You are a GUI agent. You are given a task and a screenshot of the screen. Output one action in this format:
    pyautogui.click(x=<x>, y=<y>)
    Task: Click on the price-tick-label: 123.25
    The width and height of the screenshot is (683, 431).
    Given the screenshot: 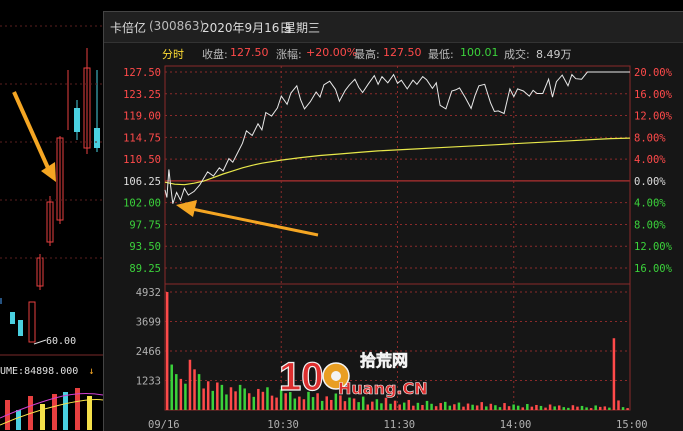 What is the action you would take?
    pyautogui.click(x=142, y=95)
    